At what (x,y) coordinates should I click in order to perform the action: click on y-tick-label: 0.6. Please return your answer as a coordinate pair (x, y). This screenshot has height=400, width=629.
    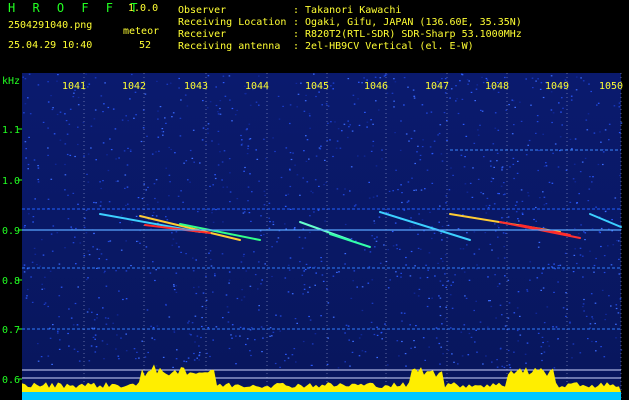
    Looking at the image, I should click on (11, 380).